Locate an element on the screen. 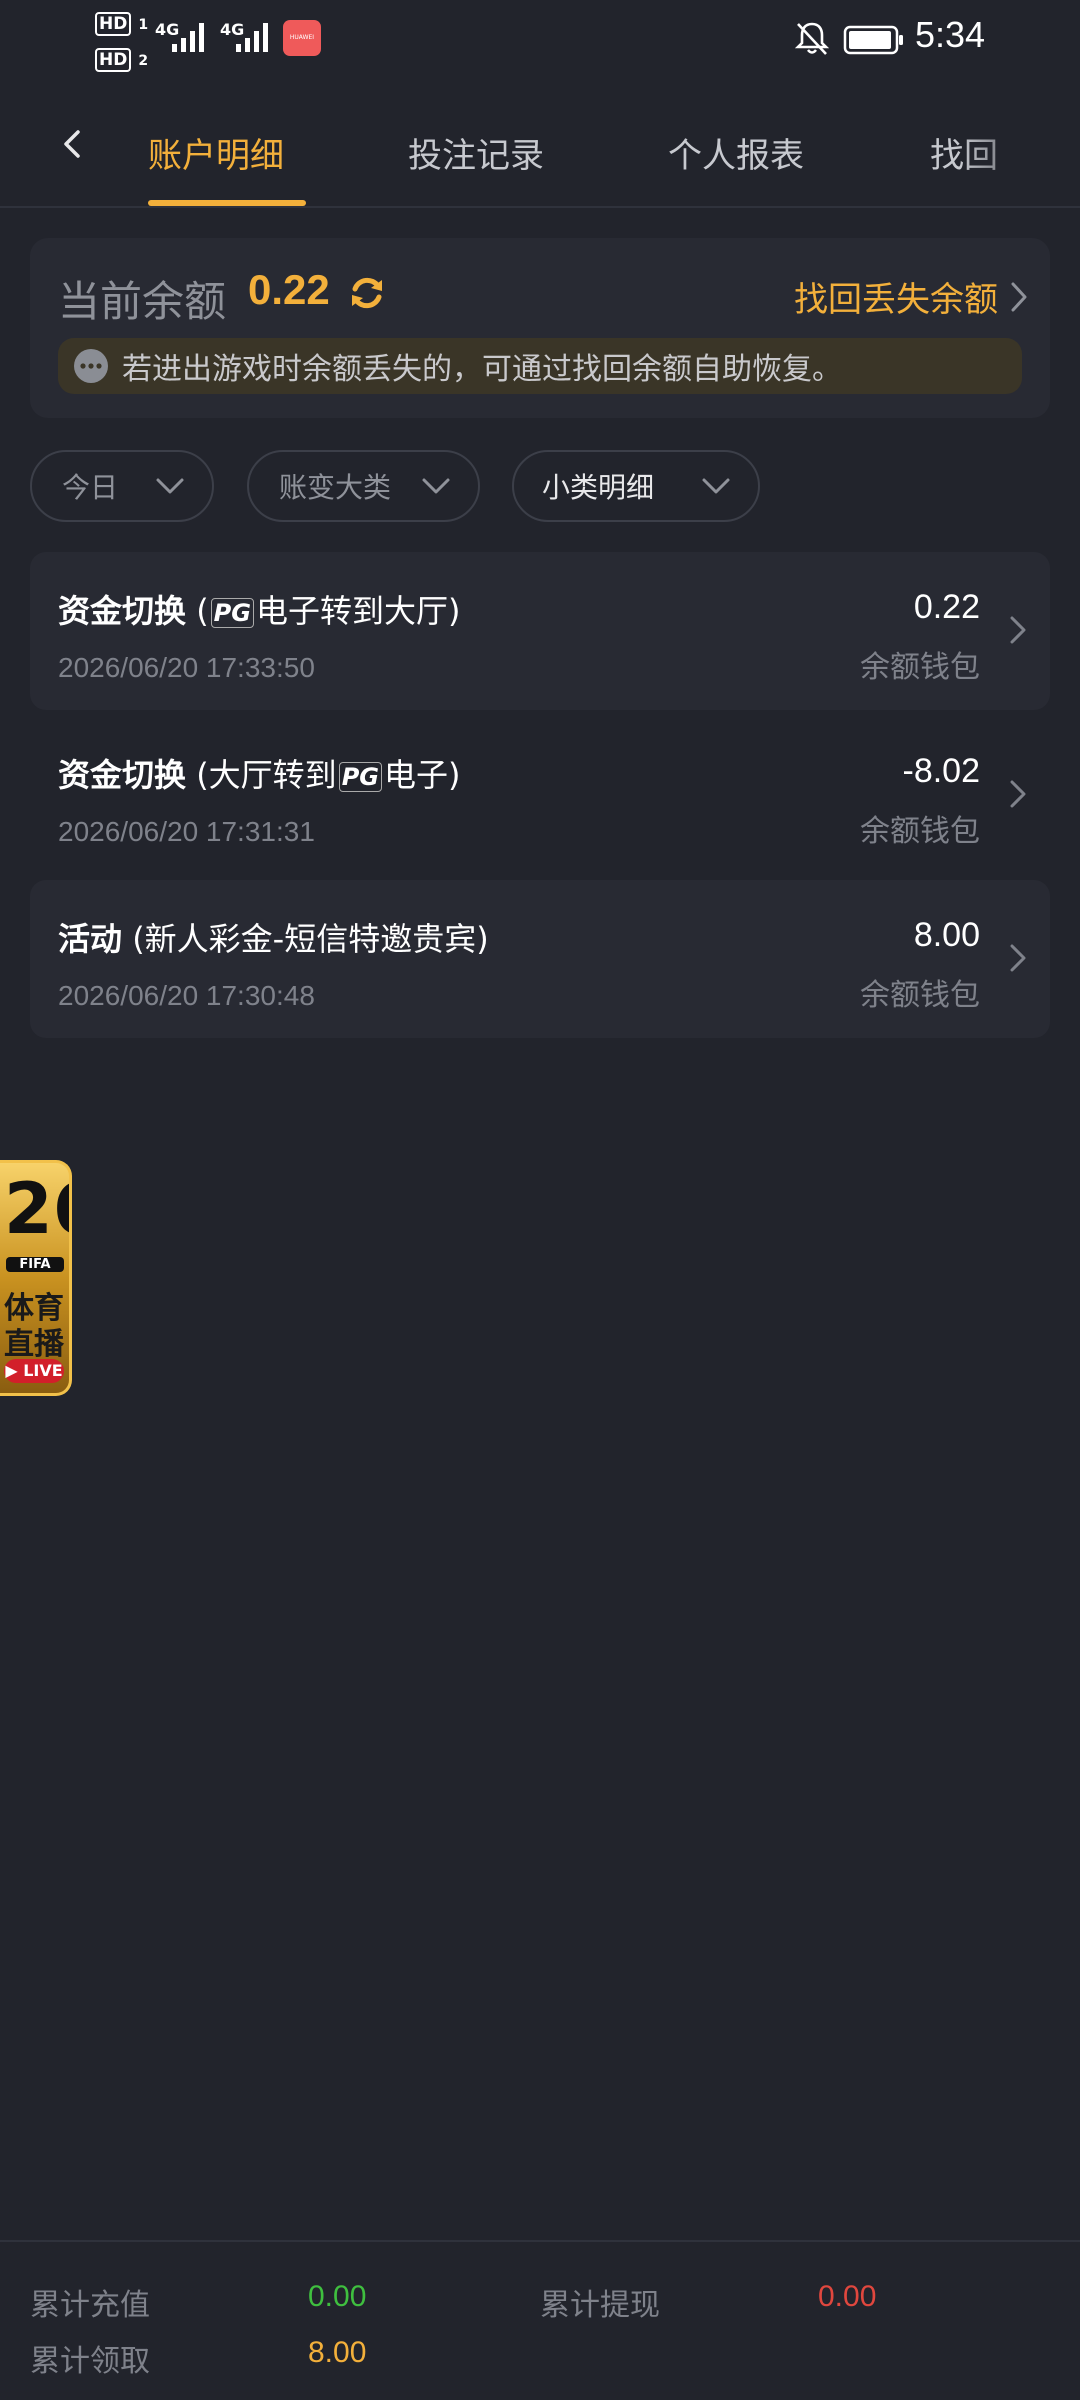  promo-line-2: 直播 is located at coordinates (34, 1344).